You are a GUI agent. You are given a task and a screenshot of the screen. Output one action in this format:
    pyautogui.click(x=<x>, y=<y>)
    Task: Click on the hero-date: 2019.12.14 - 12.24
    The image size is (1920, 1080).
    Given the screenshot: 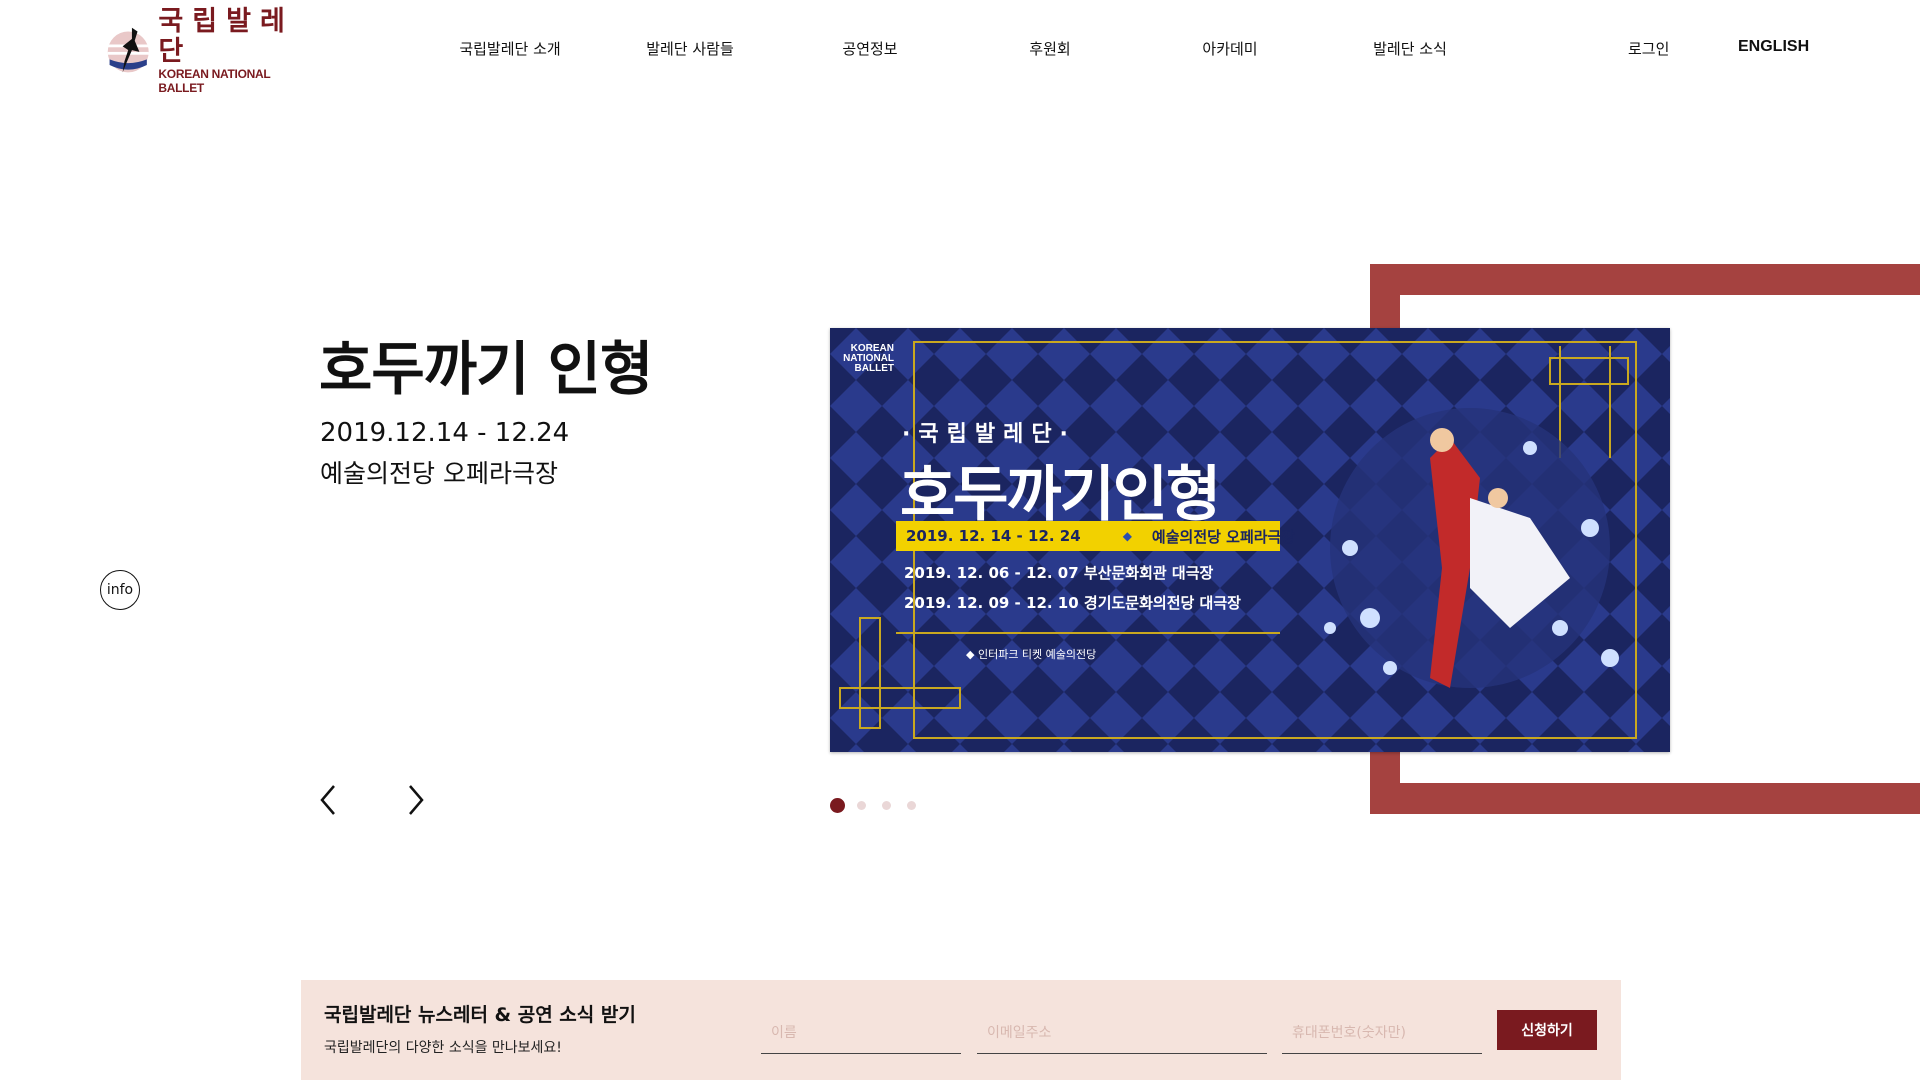 What is the action you would take?
    pyautogui.click(x=445, y=433)
    